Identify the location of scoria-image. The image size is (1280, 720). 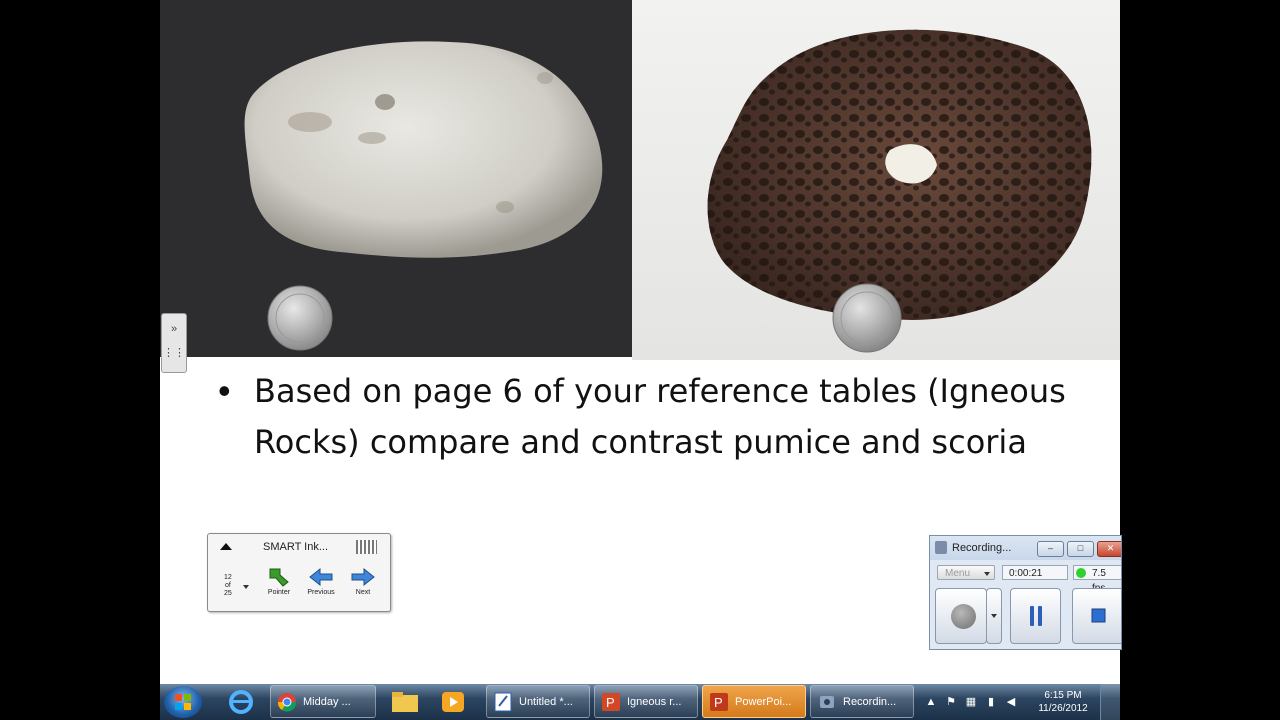
(899, 191).